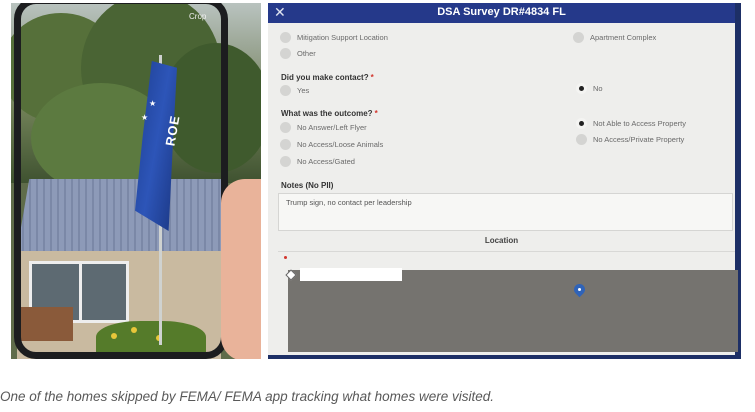  What do you see at coordinates (325, 77) in the screenshot?
I see `question-label: Did you make contact?` at bounding box center [325, 77].